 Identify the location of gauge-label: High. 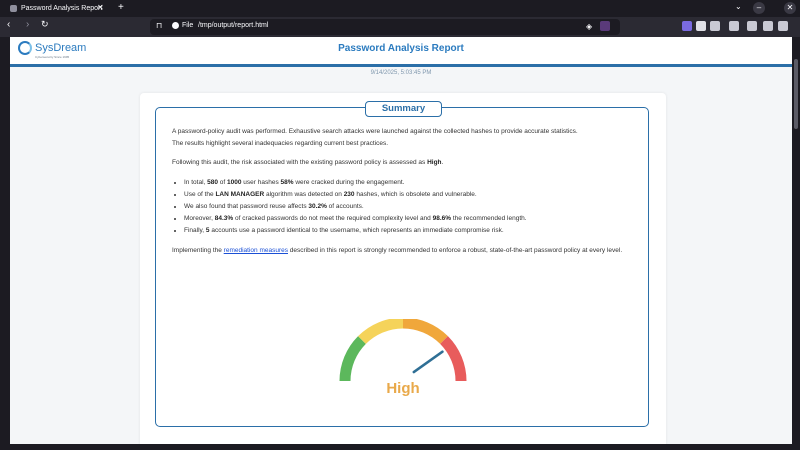
(402, 388).